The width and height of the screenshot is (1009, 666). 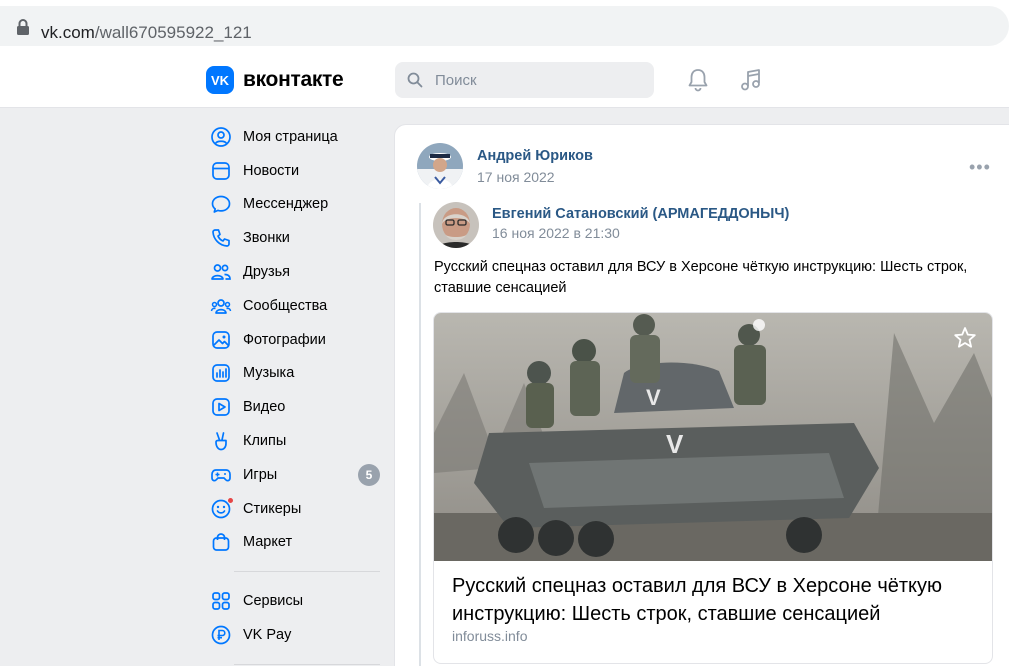 I want to click on sidebar-item-services: Сервисы, so click(x=296, y=601).